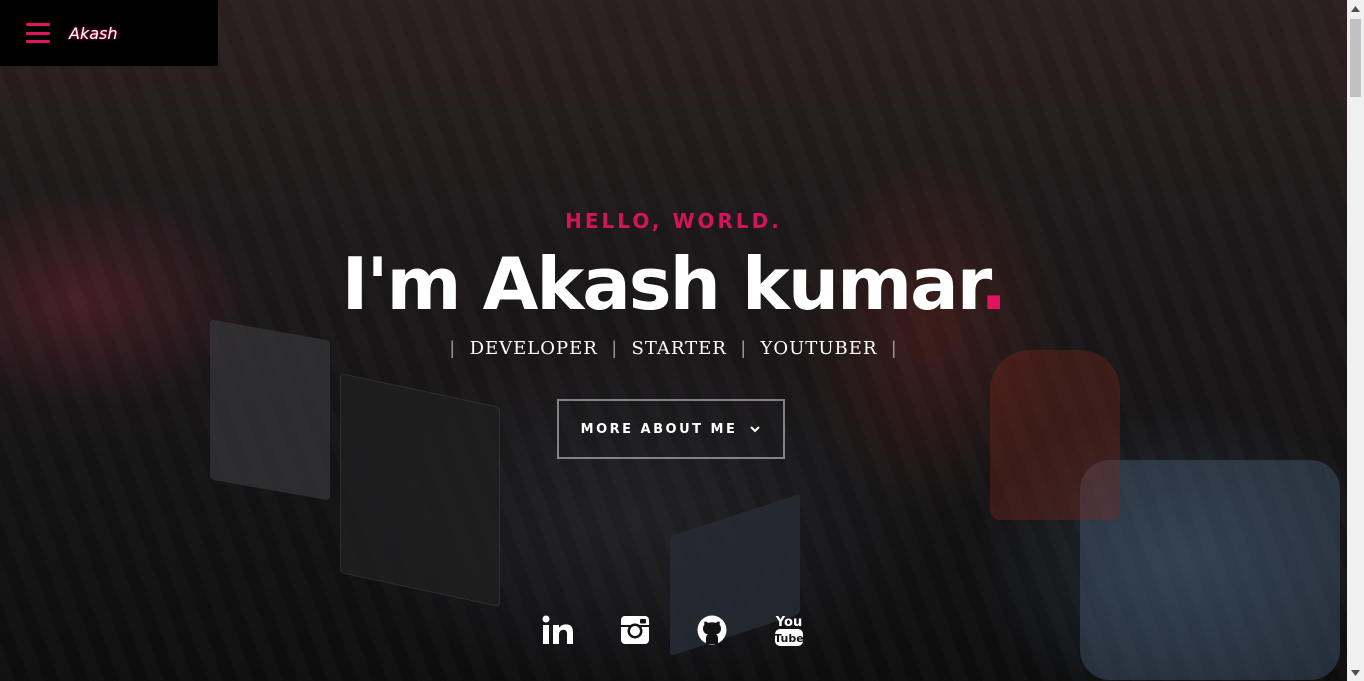 The height and width of the screenshot is (681, 1364). I want to click on youtube-icon: You Tube, so click(789, 630).